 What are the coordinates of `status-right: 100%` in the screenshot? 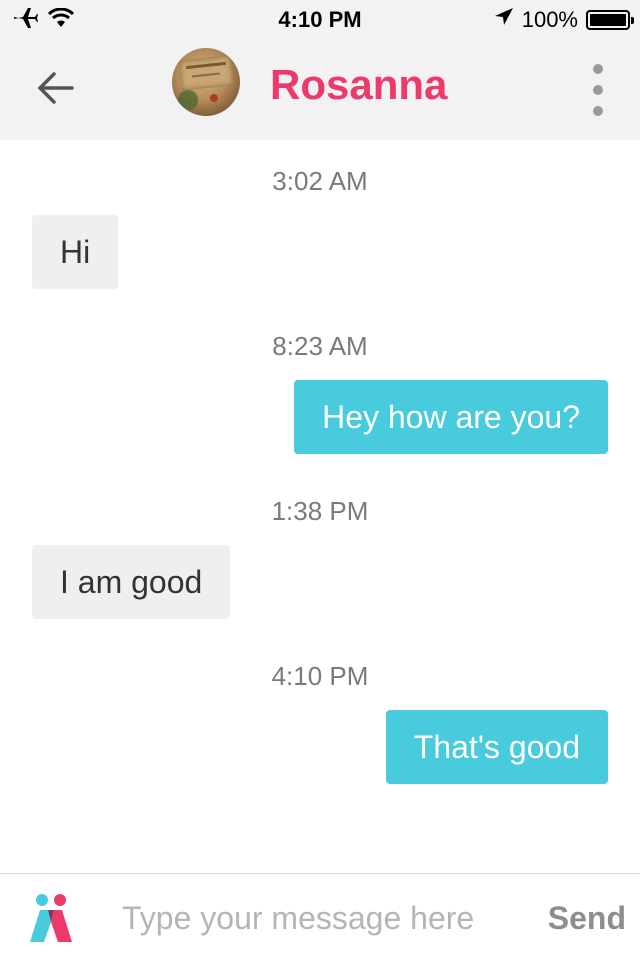 It's located at (564, 20).